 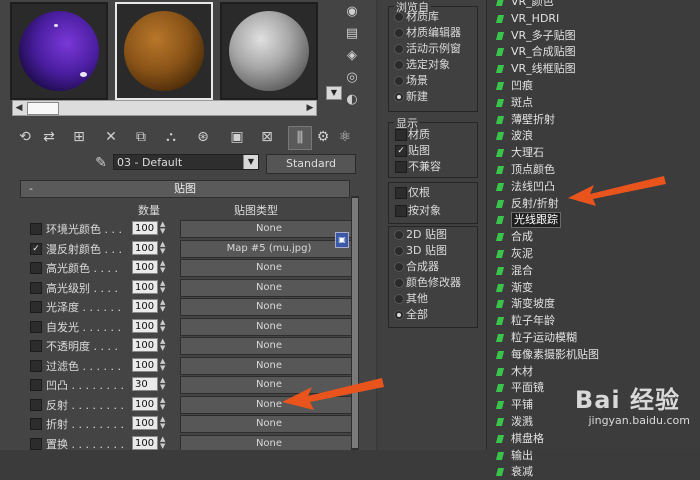 What do you see at coordinates (412, 151) in the screenshot?
I see `option-show: ✓ 贴图` at bounding box center [412, 151].